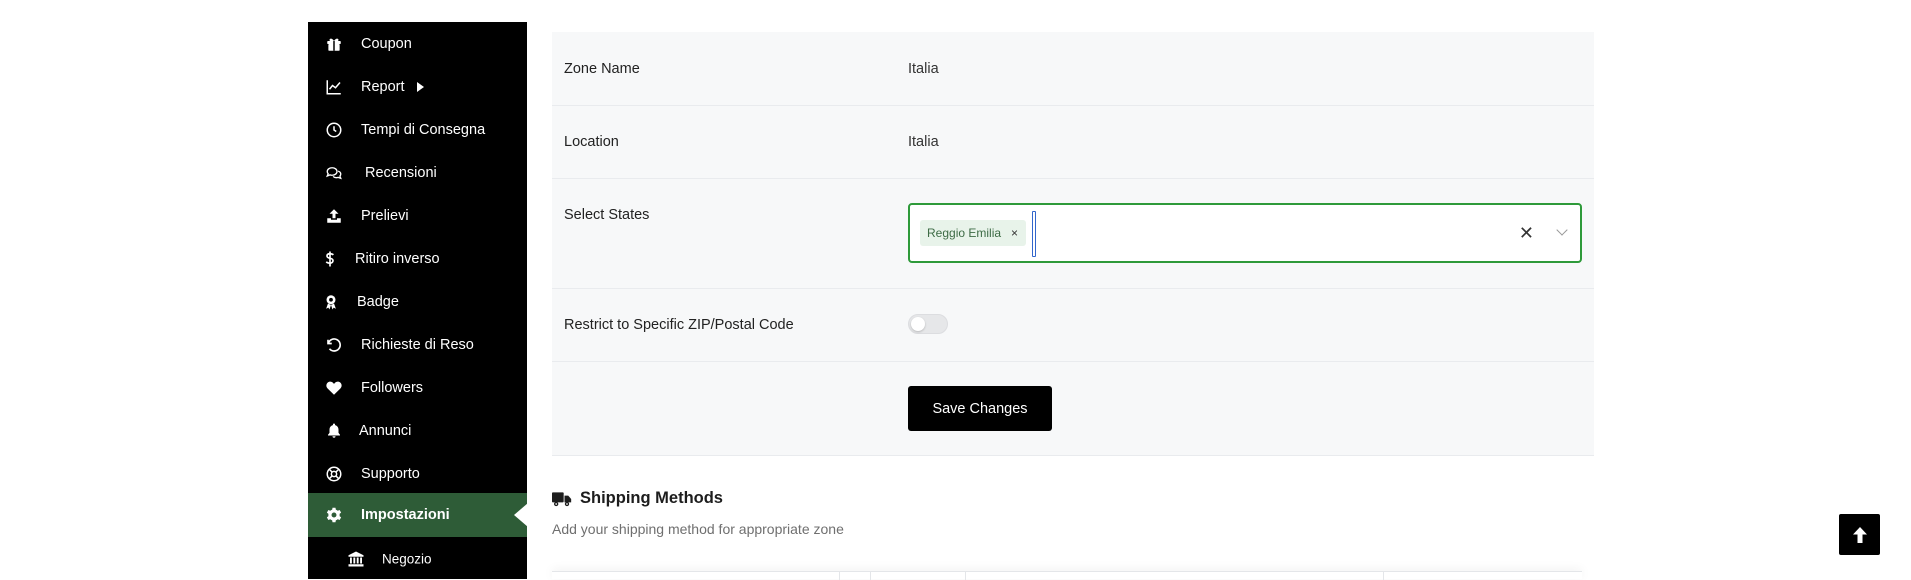 This screenshot has width=1911, height=580. I want to click on select-states-label: Select States, so click(607, 215).